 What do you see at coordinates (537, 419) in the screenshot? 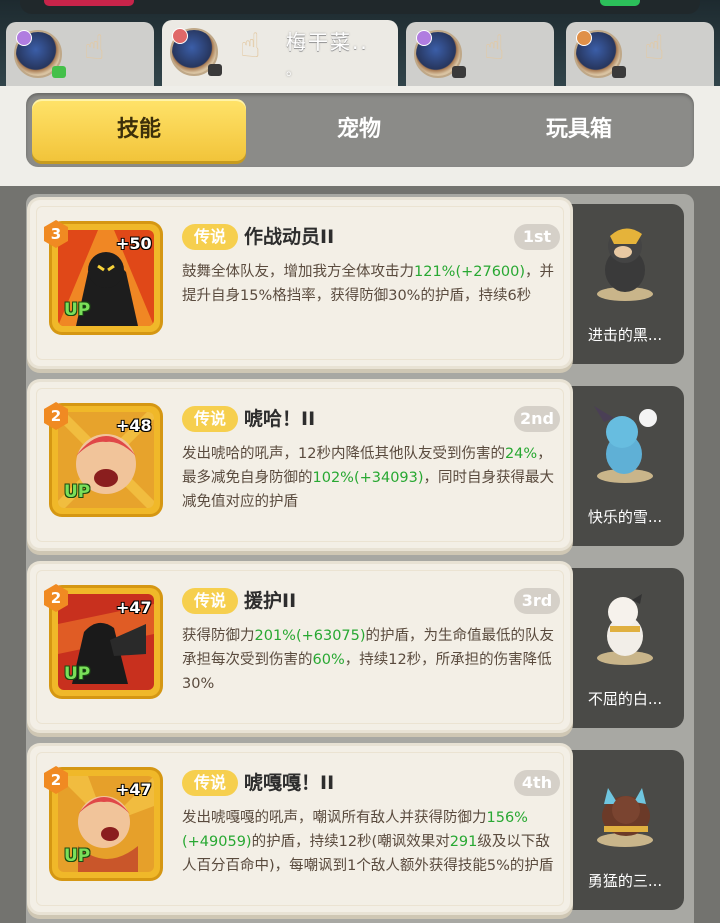
I see `rank-badge: 2nd` at bounding box center [537, 419].